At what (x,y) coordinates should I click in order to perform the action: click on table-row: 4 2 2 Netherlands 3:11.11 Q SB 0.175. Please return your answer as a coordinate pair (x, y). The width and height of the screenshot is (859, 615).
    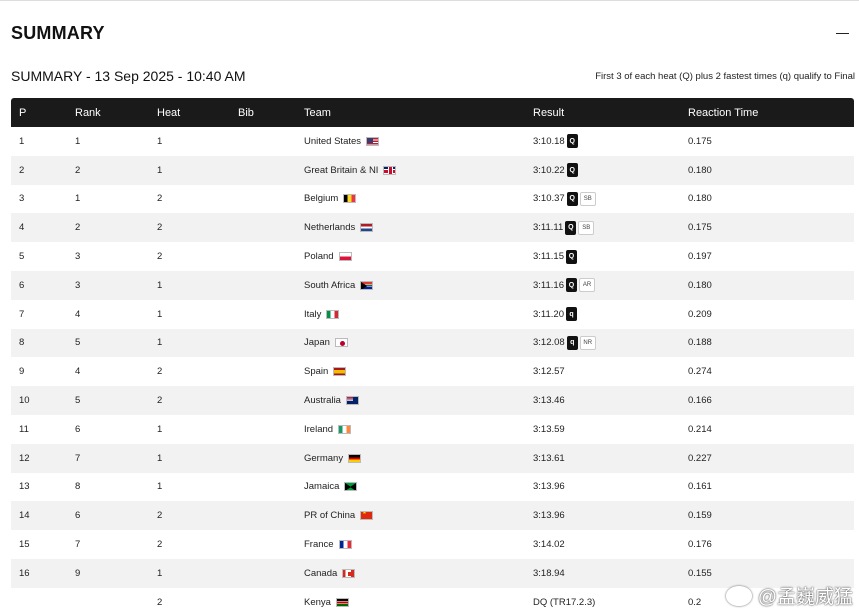
    Looking at the image, I should click on (432, 228).